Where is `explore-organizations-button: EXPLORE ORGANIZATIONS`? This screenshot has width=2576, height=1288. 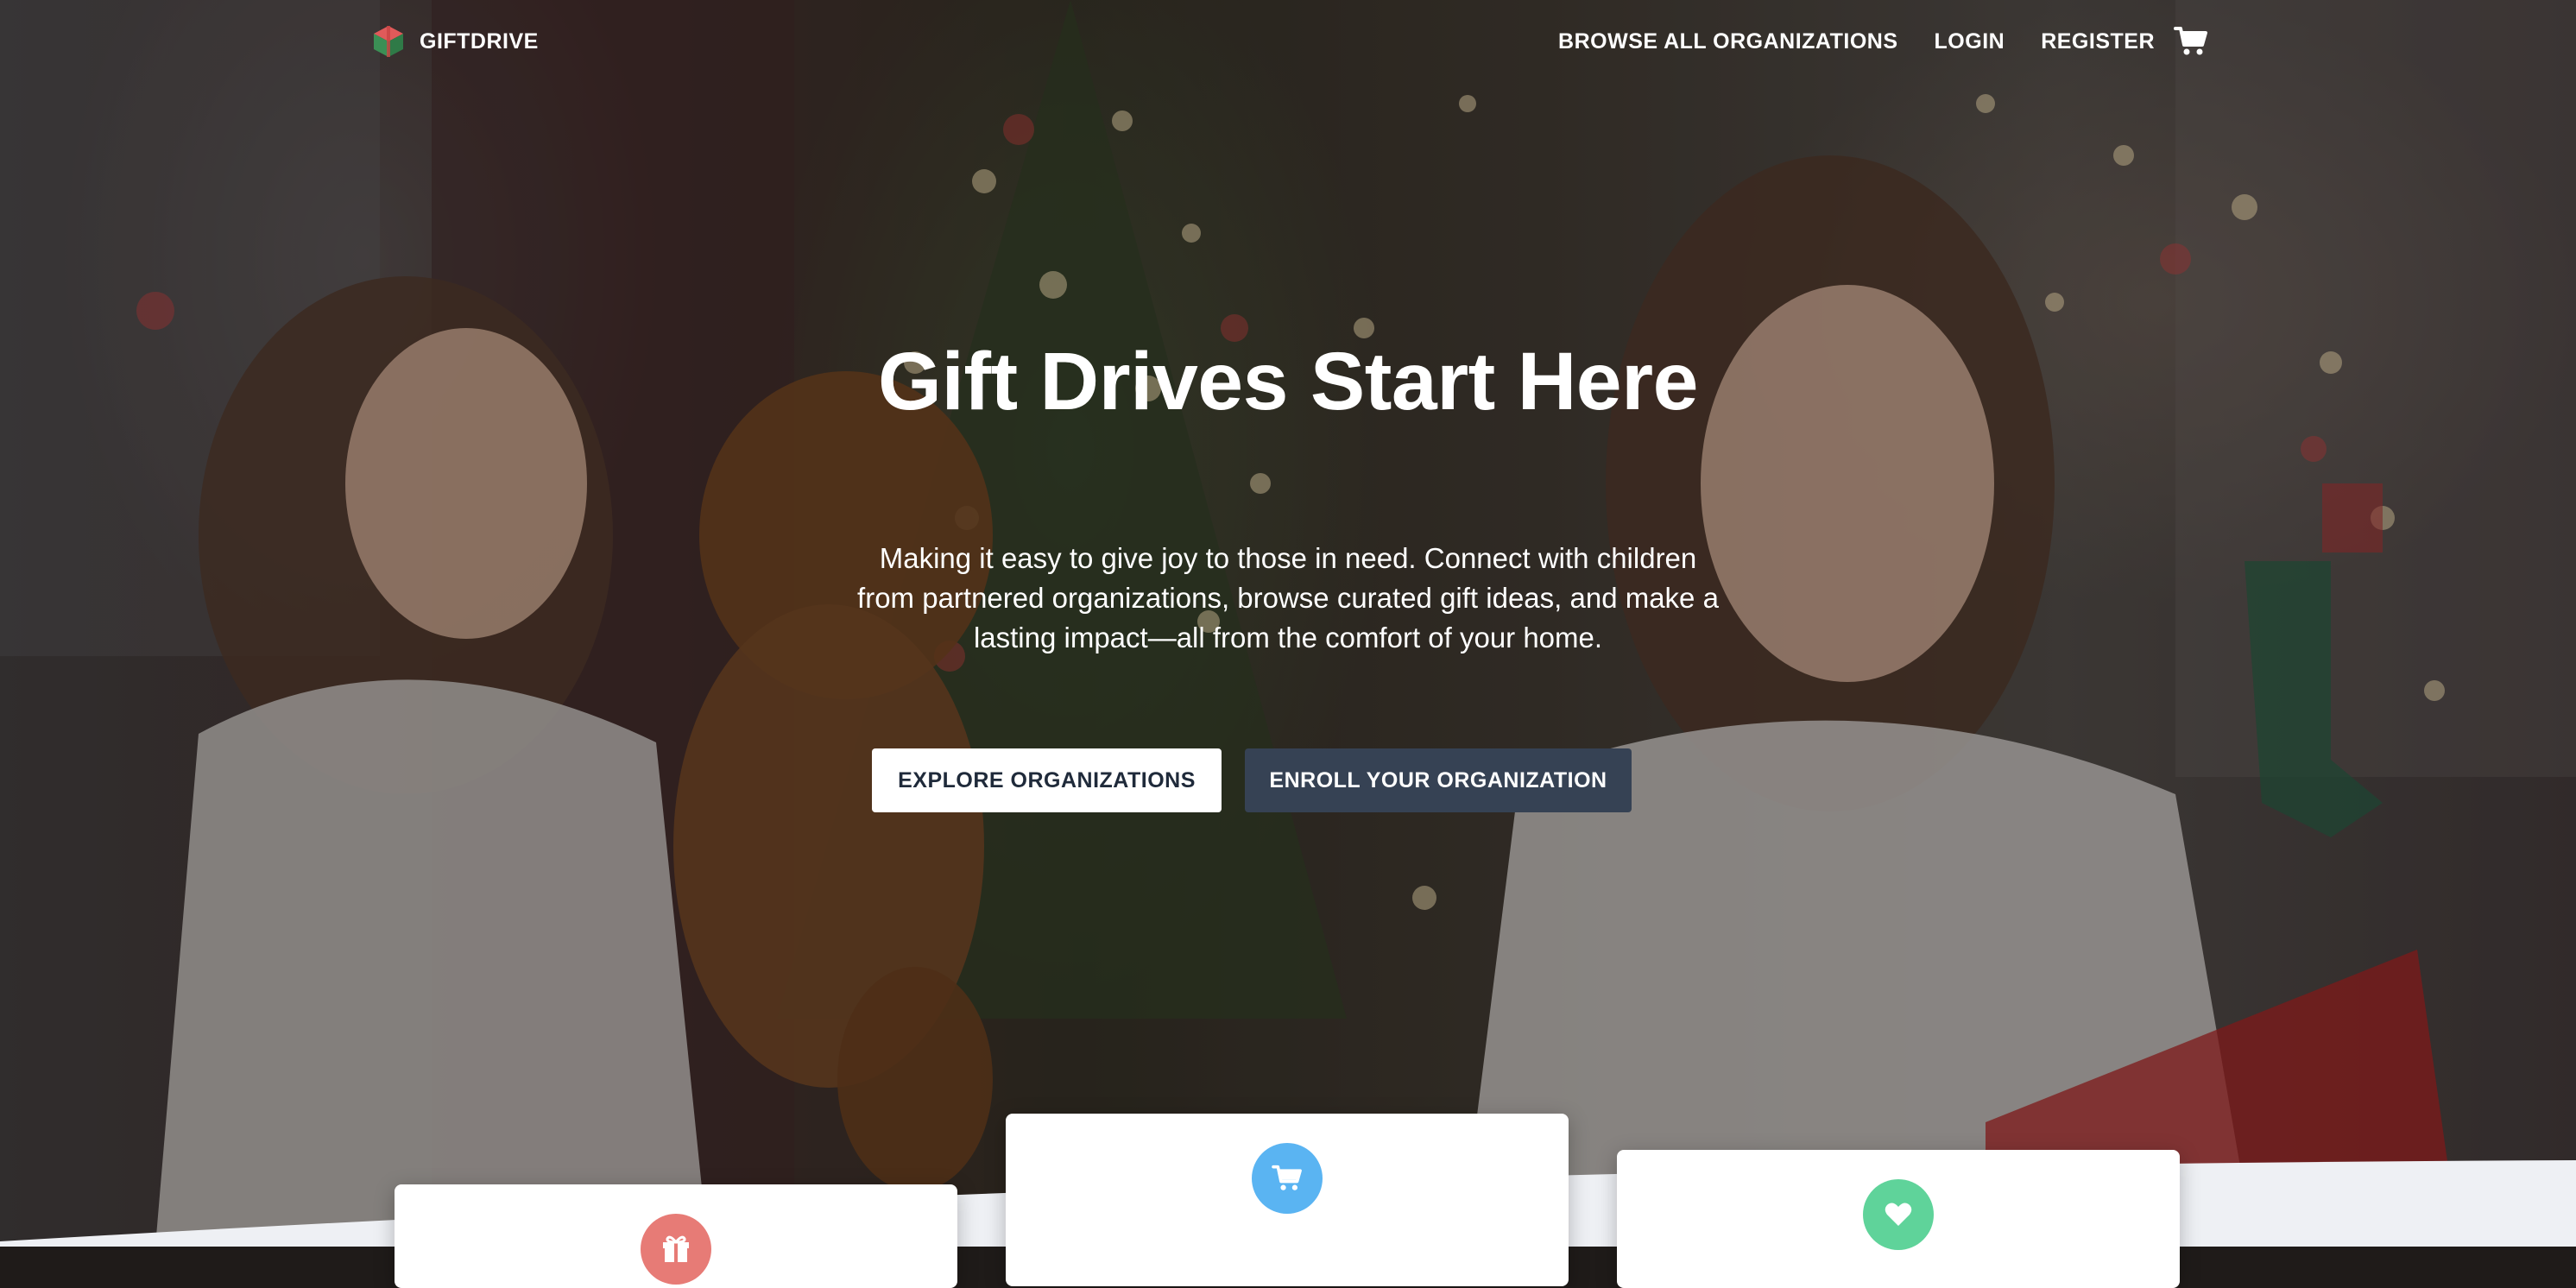 explore-organizations-button: EXPLORE ORGANIZATIONS is located at coordinates (1047, 780).